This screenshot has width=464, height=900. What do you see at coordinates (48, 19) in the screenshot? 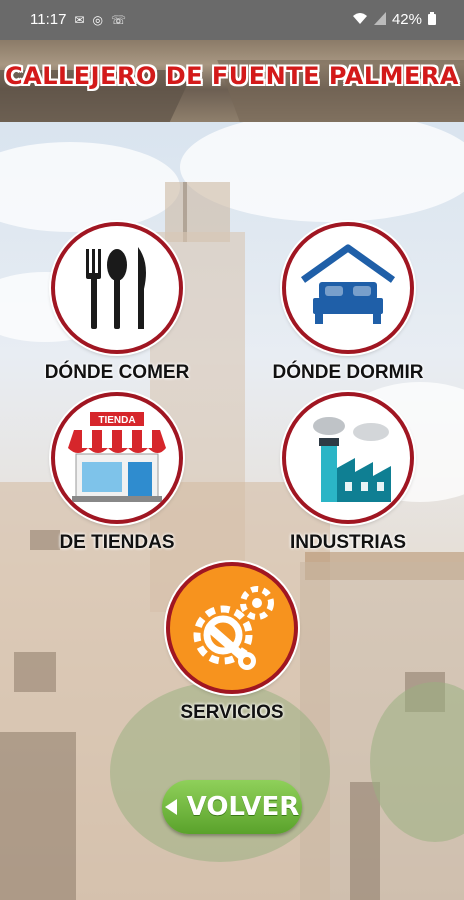
I see `status-time: 11:17` at bounding box center [48, 19].